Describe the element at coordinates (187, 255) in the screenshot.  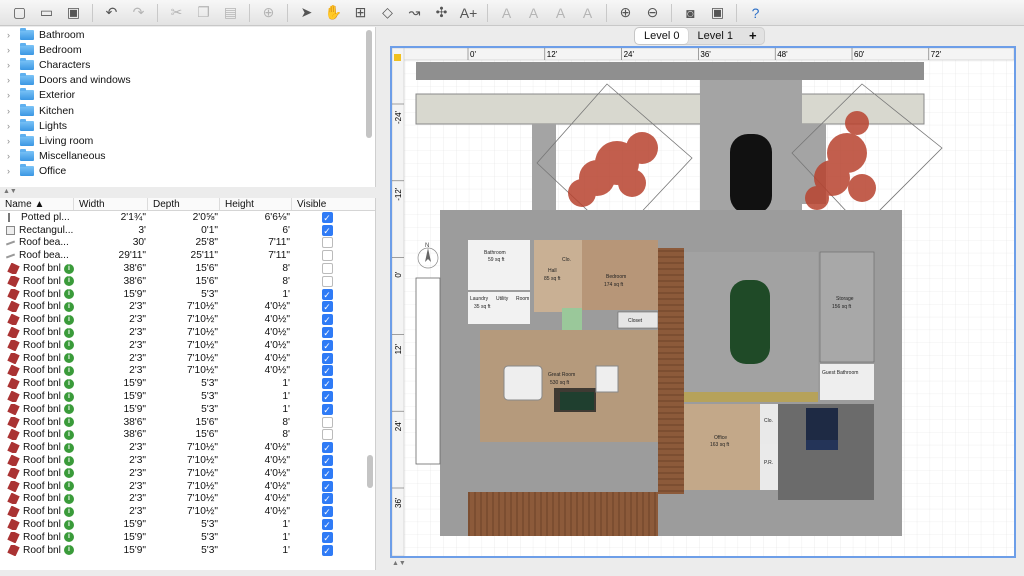
I see `table-row: Roof bea... 29'11" 25'11" 7'11"` at that location.